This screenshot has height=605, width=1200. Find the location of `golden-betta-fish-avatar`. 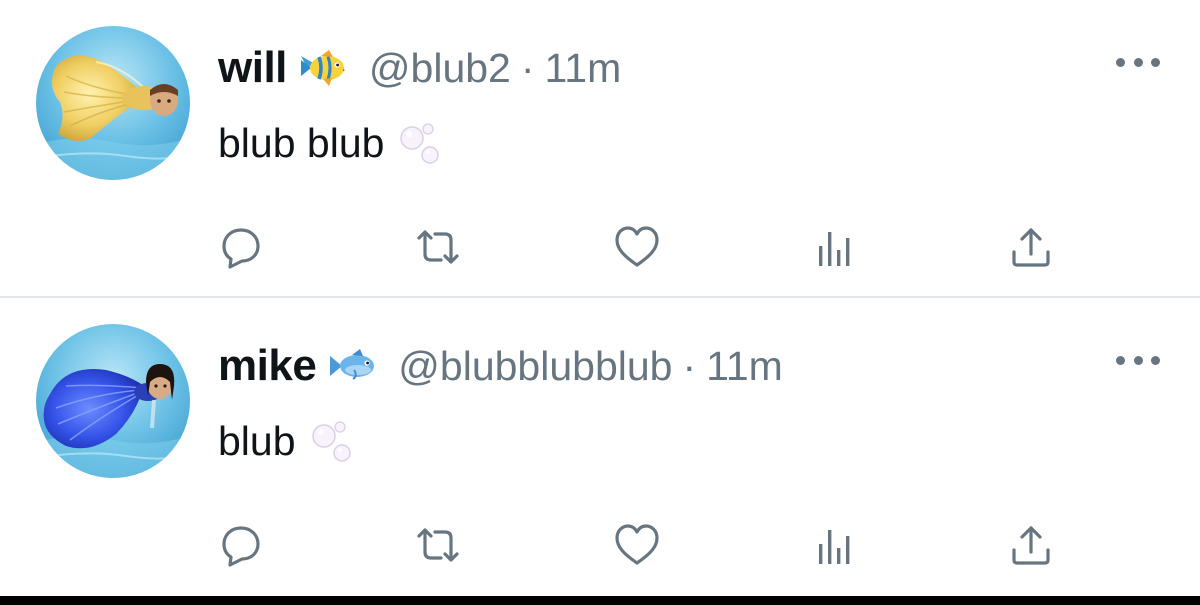

golden-betta-fish-avatar is located at coordinates (113, 103).